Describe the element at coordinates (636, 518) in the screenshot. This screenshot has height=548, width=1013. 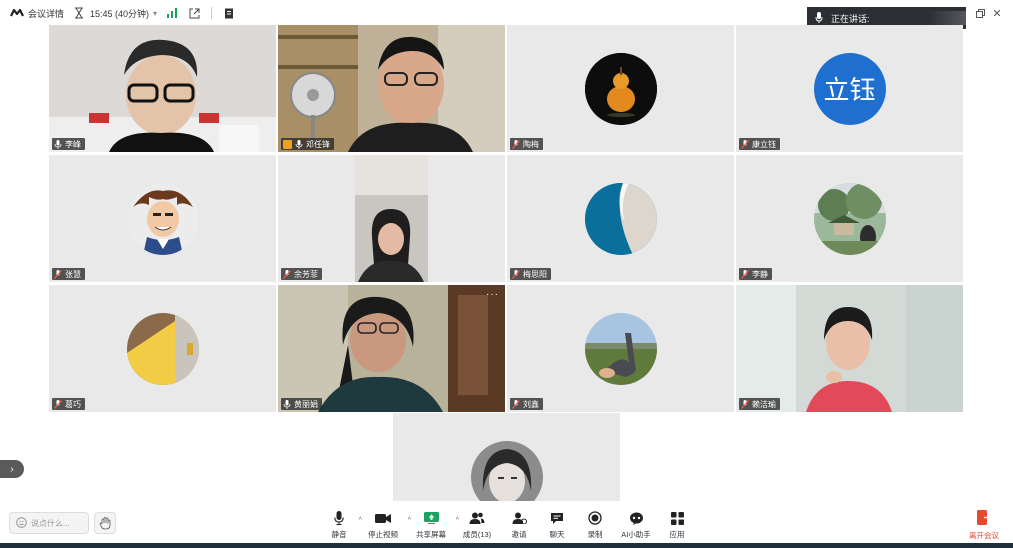
I see `ai-assistant-icon` at that location.